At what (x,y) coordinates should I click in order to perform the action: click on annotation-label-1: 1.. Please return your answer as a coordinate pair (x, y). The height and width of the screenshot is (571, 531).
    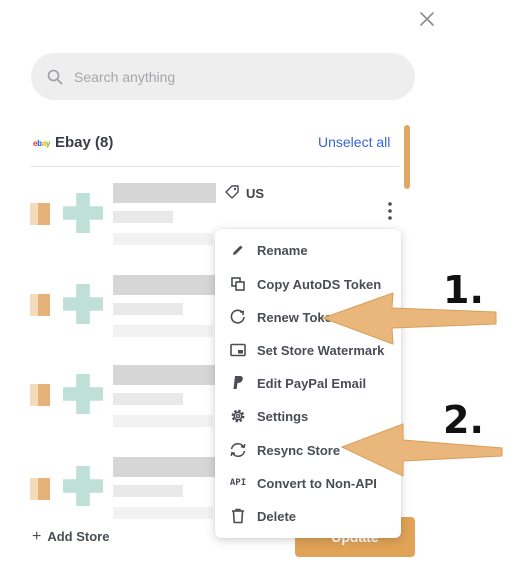
    Looking at the image, I should click on (463, 290).